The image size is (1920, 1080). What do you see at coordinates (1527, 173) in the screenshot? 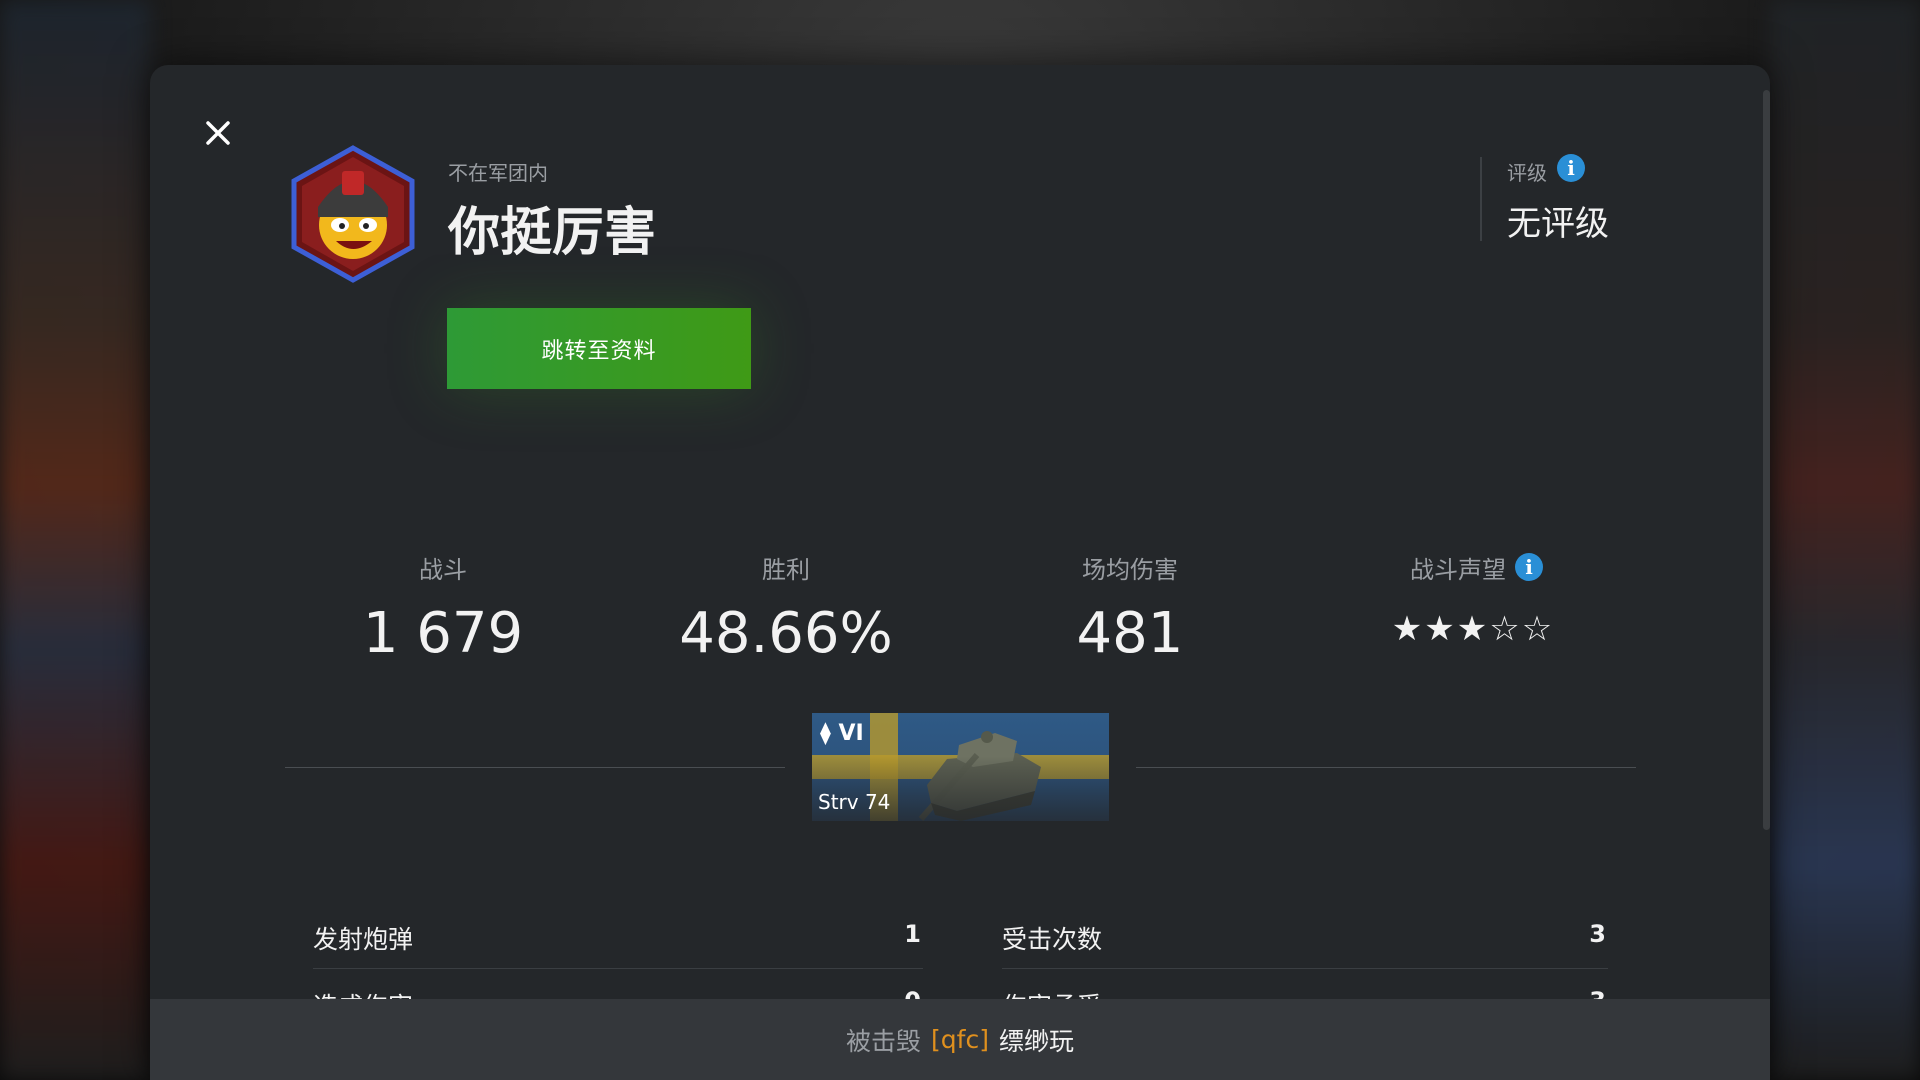
I see `rating-label: 评级` at bounding box center [1527, 173].